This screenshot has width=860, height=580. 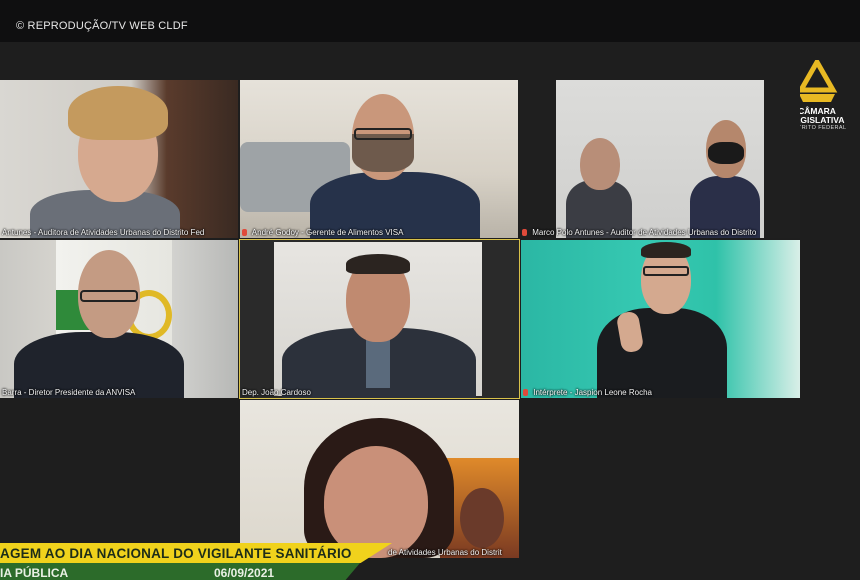 I want to click on video-tile-4: Barra - Diretor Presidente da ANVISA, so click(x=119, y=319).